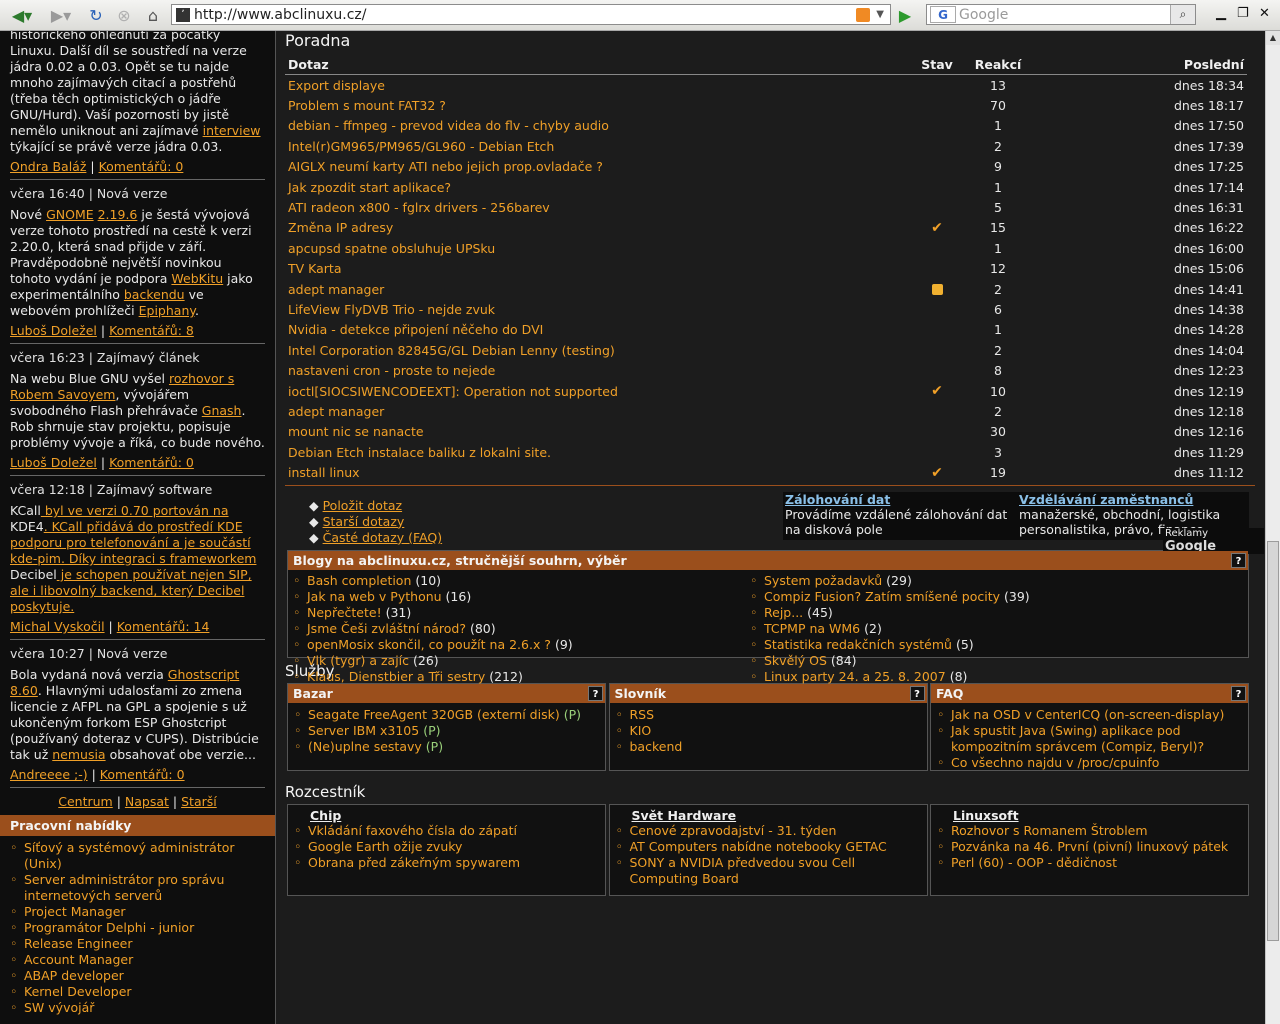 The width and height of the screenshot is (1280, 1024). What do you see at coordinates (375, 506) in the screenshot?
I see `poradna-link-item: ◆ Položit dotaz` at bounding box center [375, 506].